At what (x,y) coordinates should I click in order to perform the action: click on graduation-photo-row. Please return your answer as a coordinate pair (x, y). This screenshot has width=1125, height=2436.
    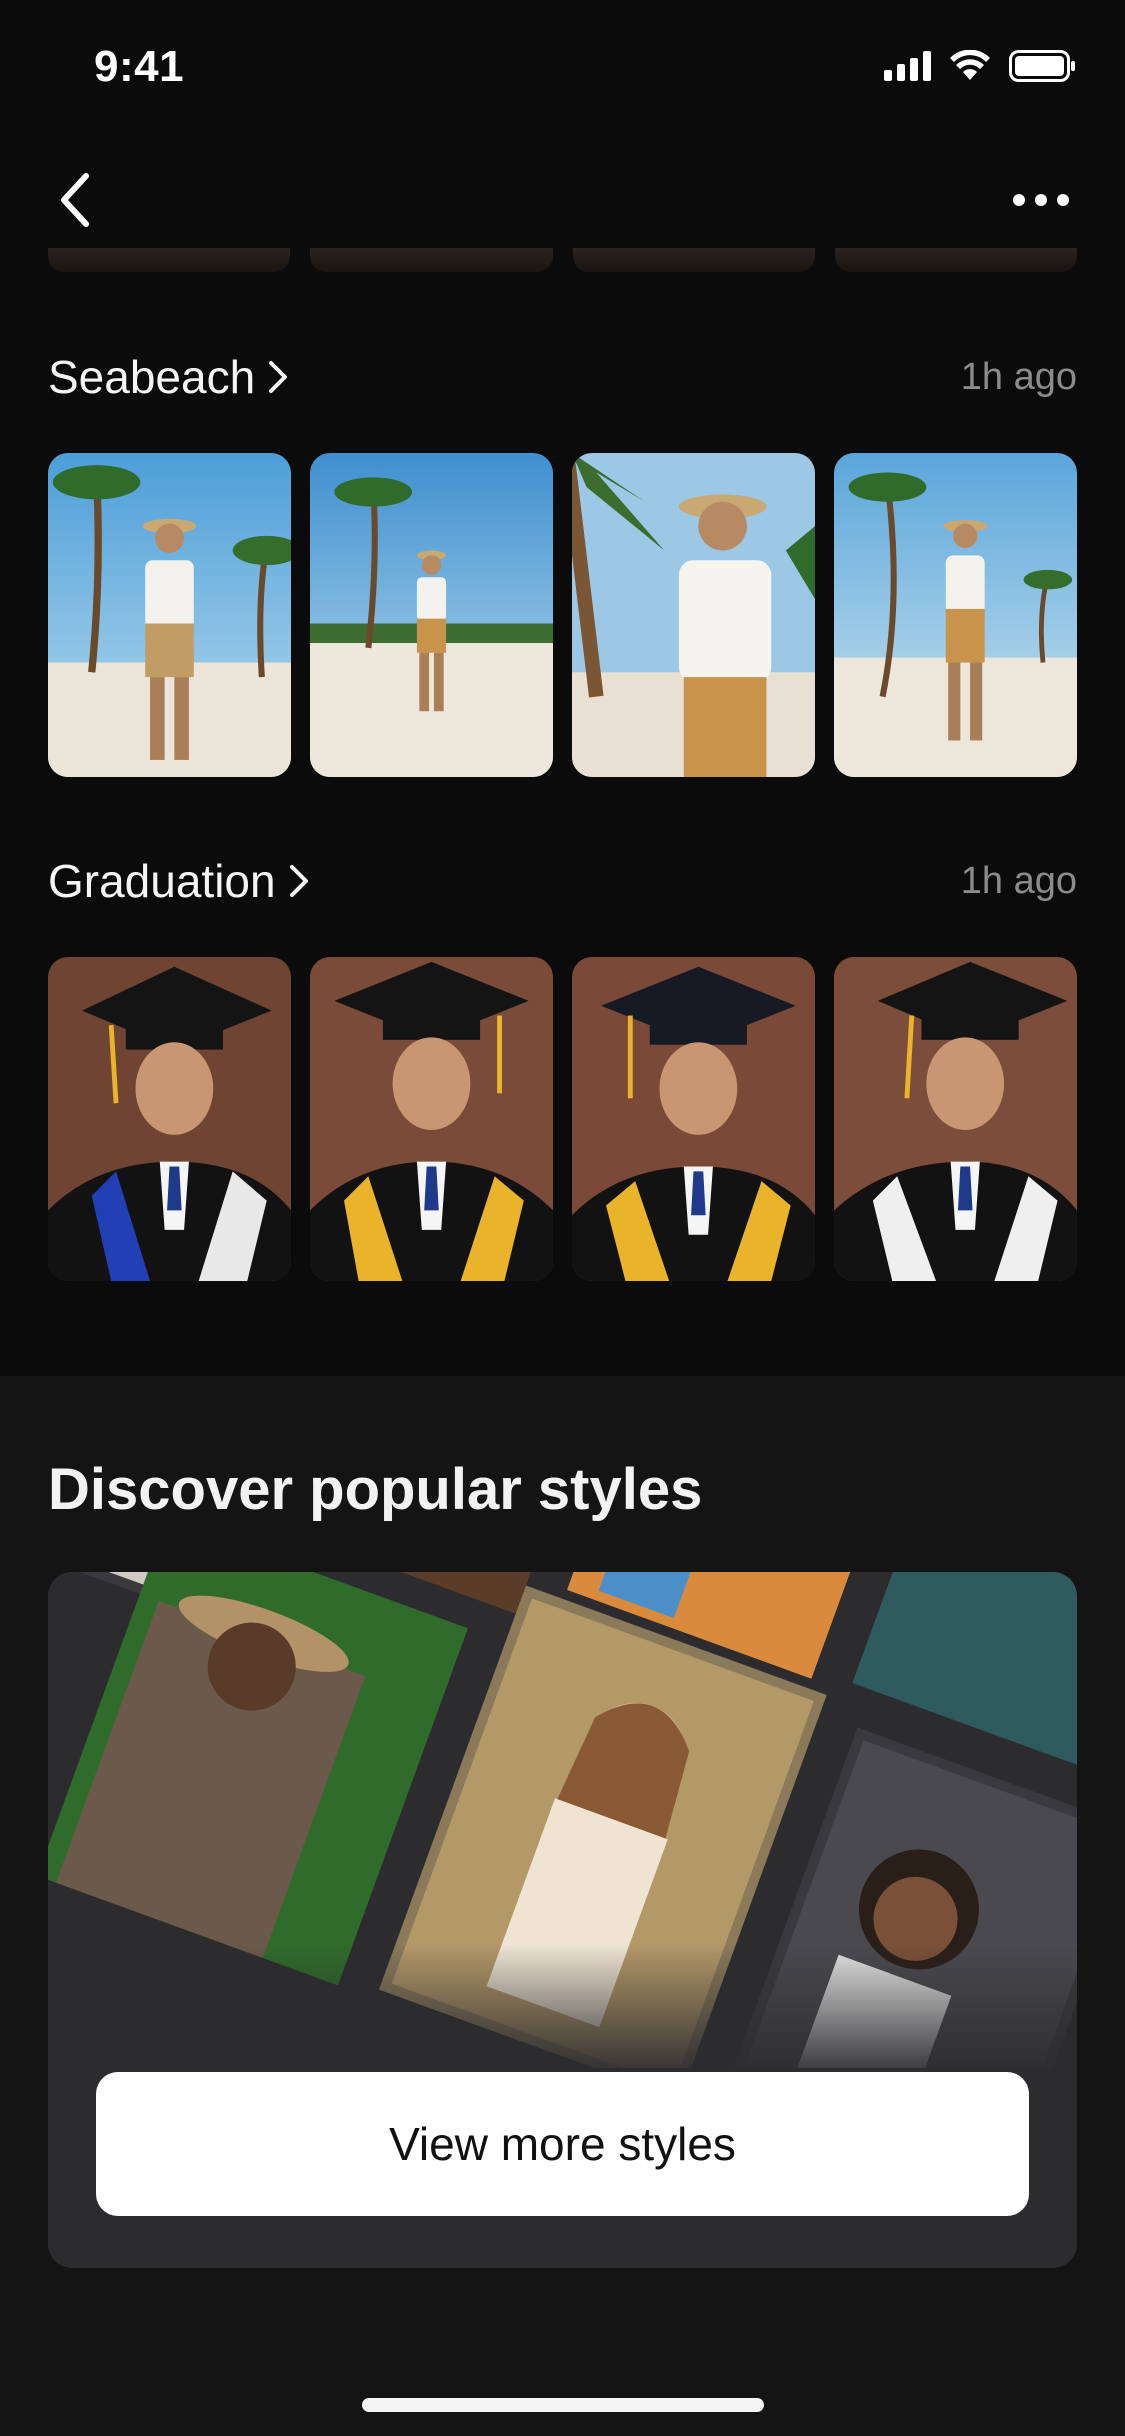
    Looking at the image, I should click on (562, 1119).